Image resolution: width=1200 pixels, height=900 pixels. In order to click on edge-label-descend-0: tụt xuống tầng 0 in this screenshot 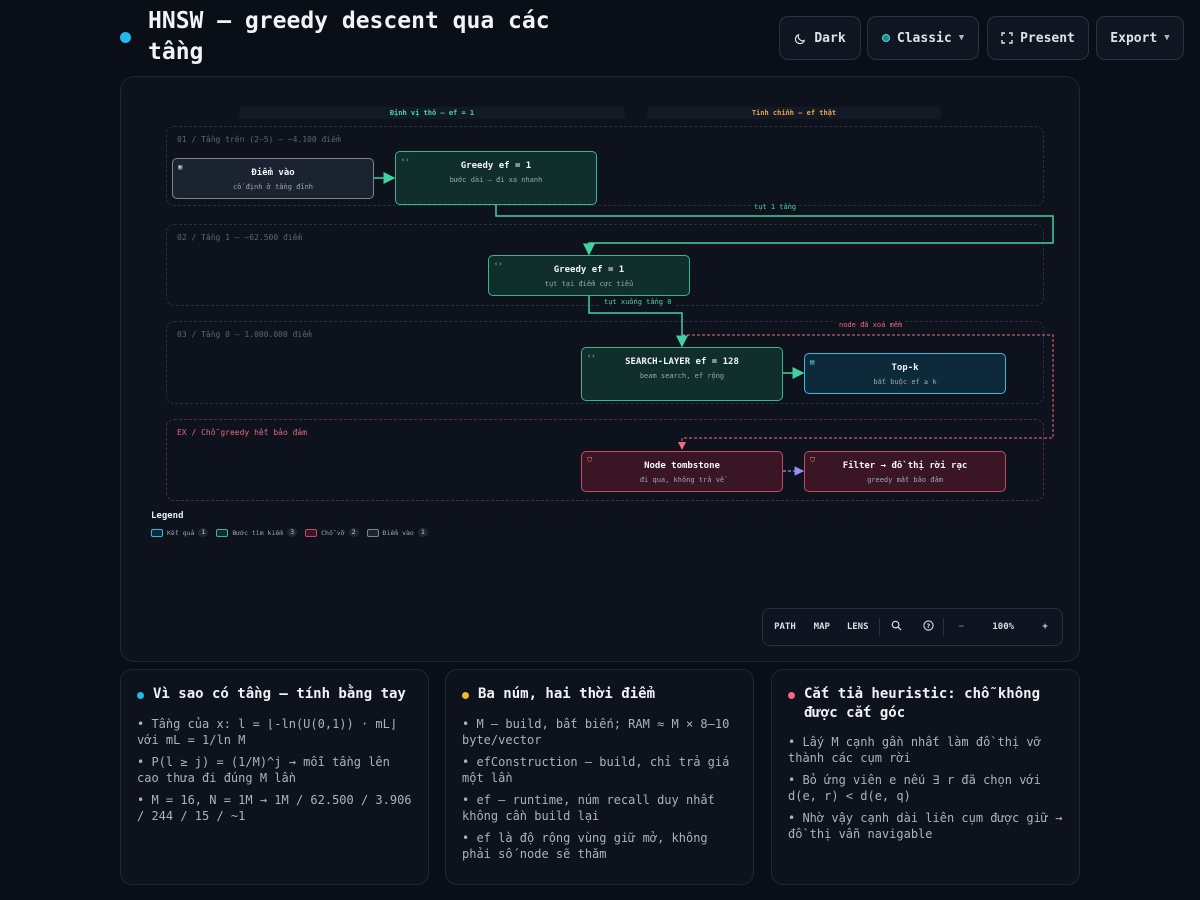, I will do `click(638, 302)`.